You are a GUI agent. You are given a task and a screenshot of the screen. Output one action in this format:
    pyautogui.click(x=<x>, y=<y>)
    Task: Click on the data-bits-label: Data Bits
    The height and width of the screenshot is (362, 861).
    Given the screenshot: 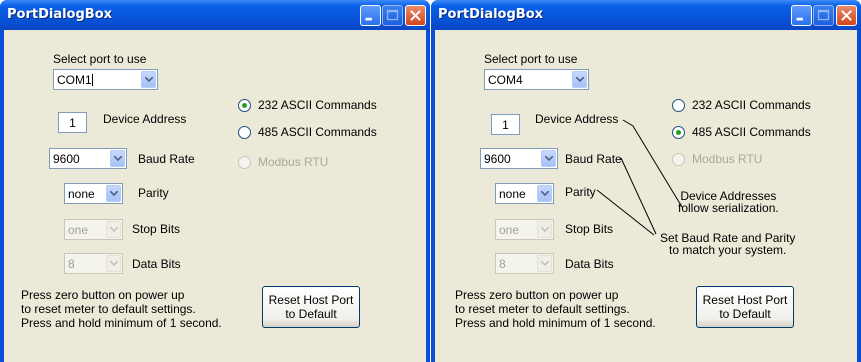 What is the action you would take?
    pyautogui.click(x=156, y=264)
    